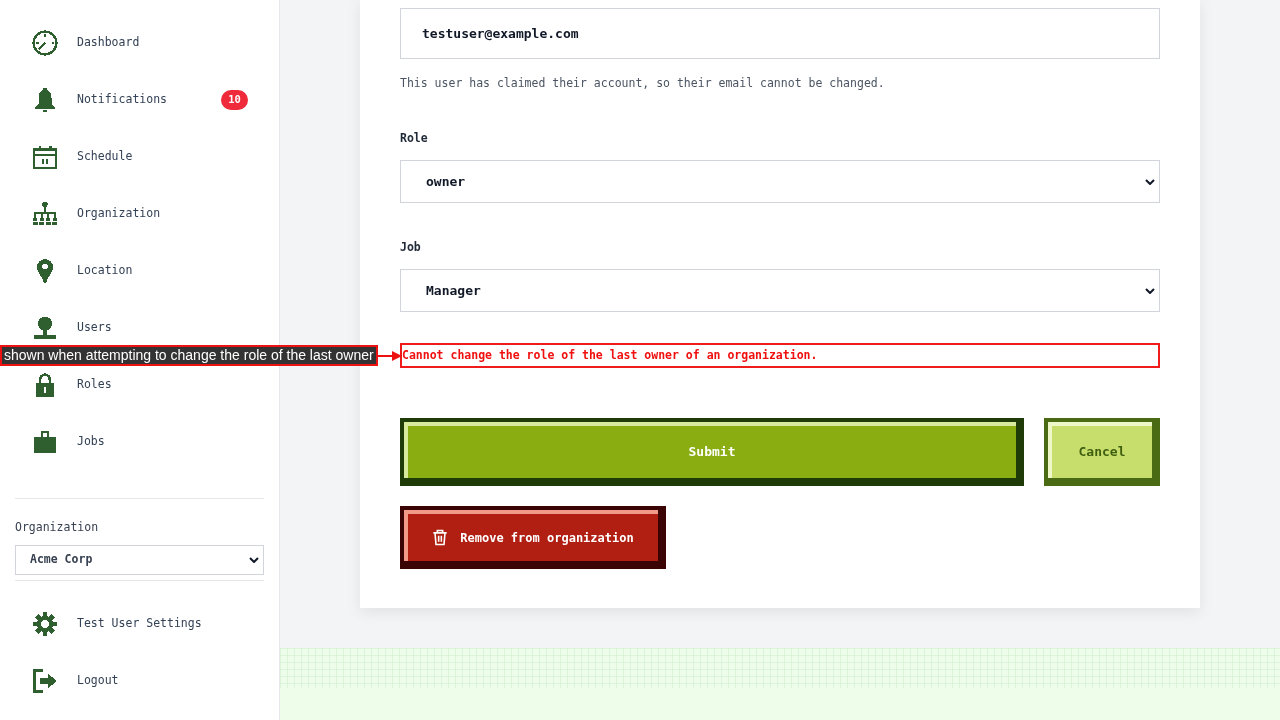 The image size is (1280, 720). I want to click on sidebar-link: Test User Settings, so click(117, 623).